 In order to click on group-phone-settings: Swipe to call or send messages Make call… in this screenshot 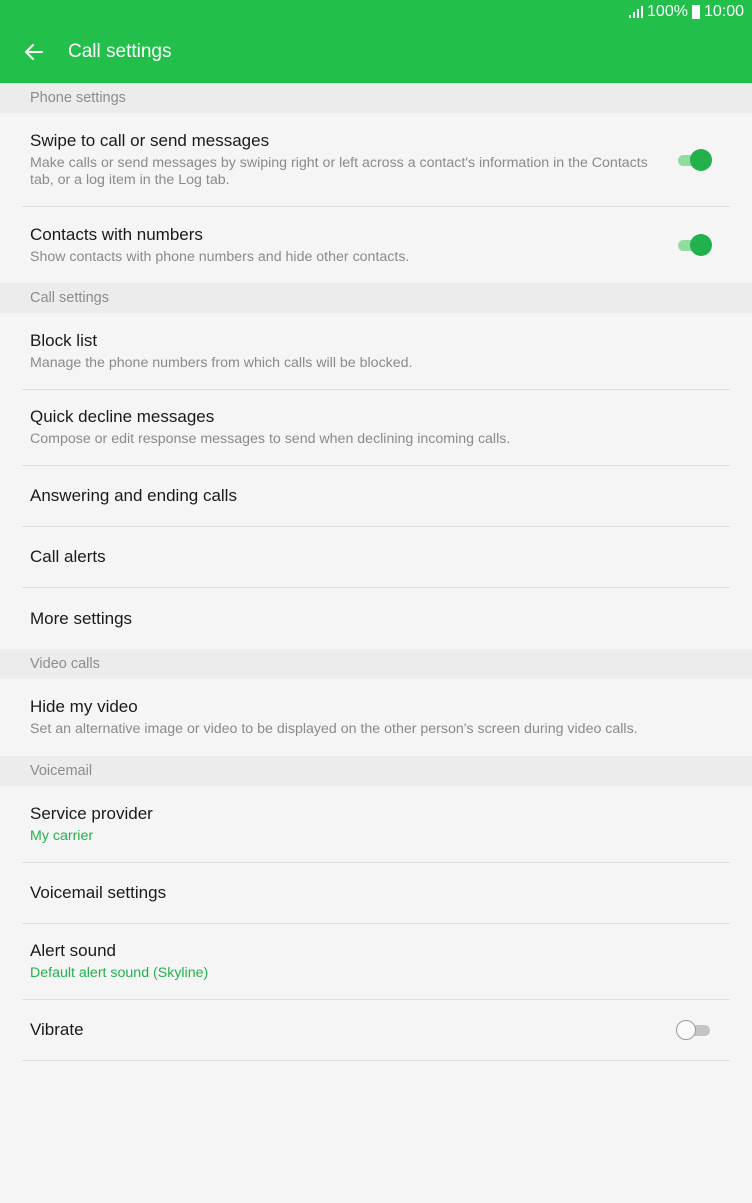, I will do `click(376, 198)`.